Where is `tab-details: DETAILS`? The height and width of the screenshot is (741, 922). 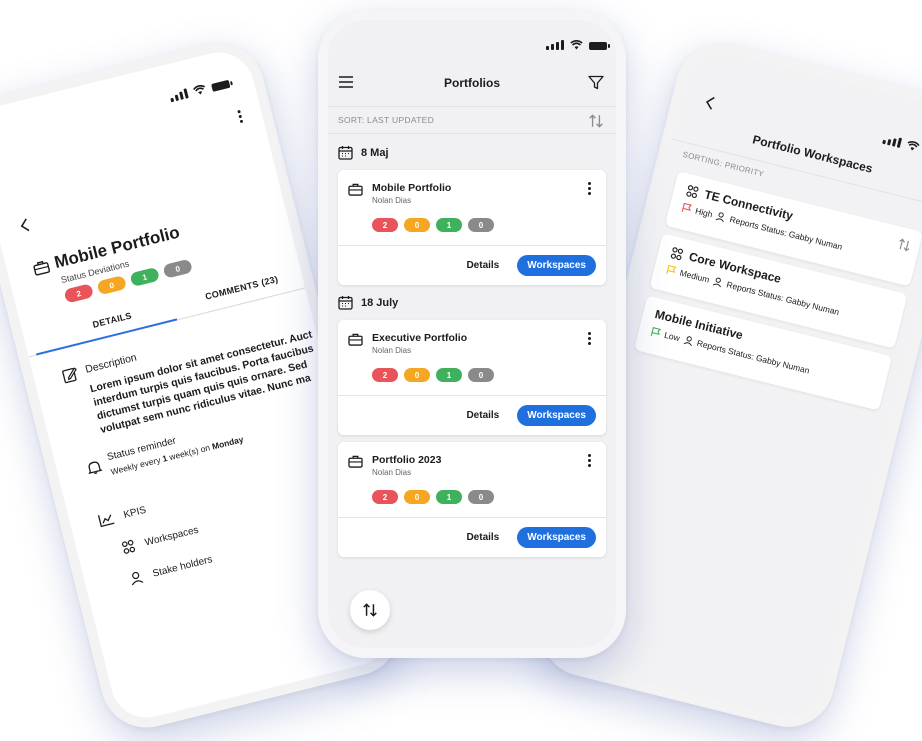
tab-details: DETAILS is located at coordinates (112, 319).